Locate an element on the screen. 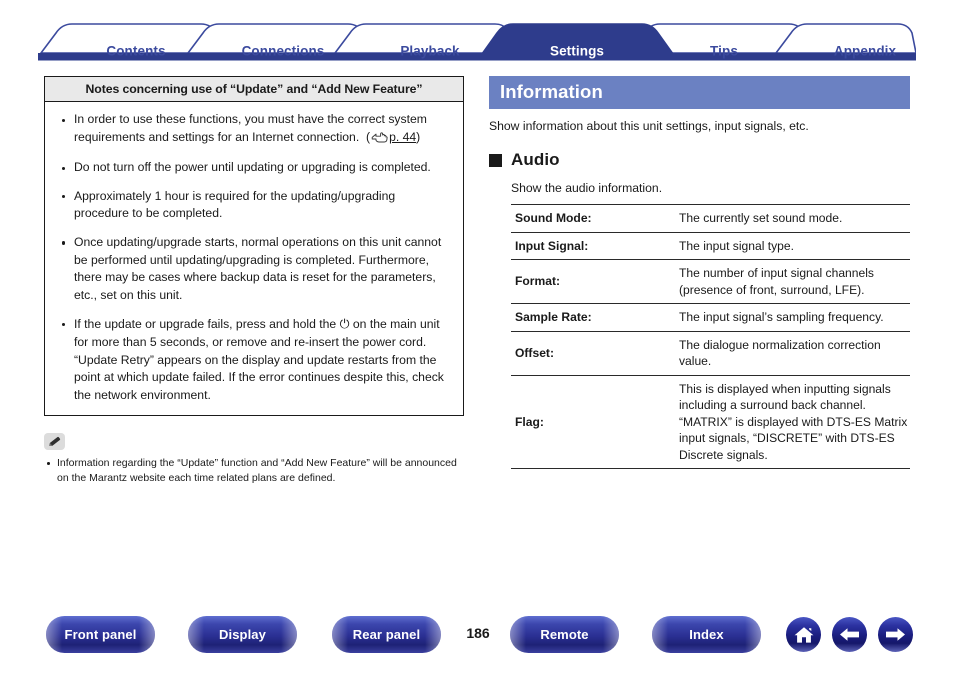 Image resolution: width=954 pixels, height=673 pixels. table-row: Input Signal: The input signal type. is located at coordinates (710, 246).